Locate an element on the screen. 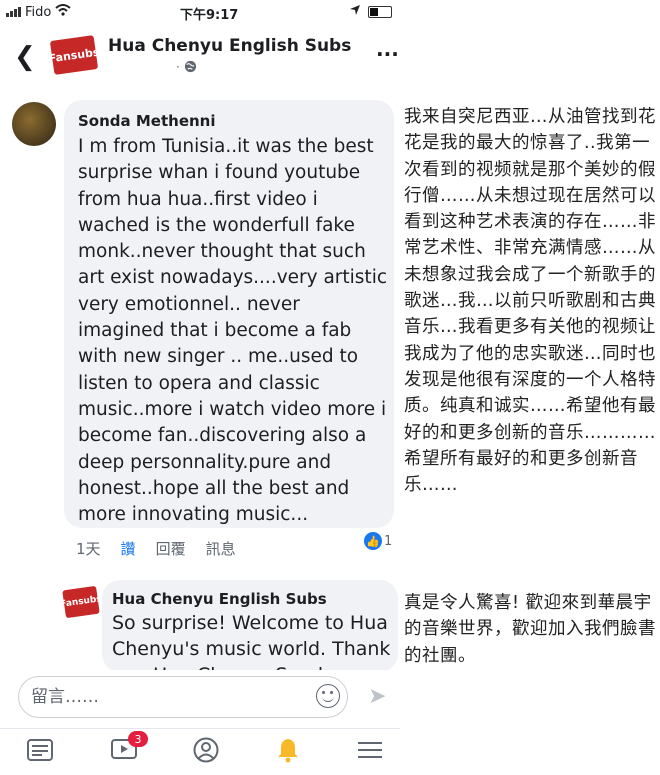  page-logo: Fansubs is located at coordinates (74, 55).